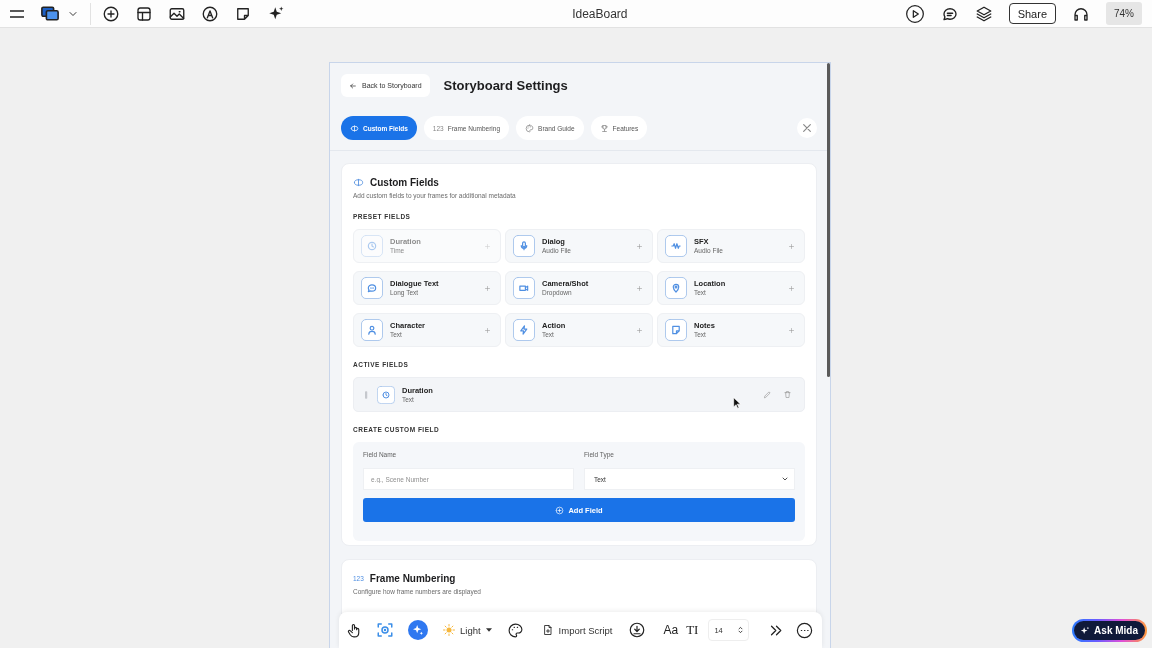 Image resolution: width=1152 pixels, height=648 pixels. I want to click on chat-bubble-icon, so click(372, 288).